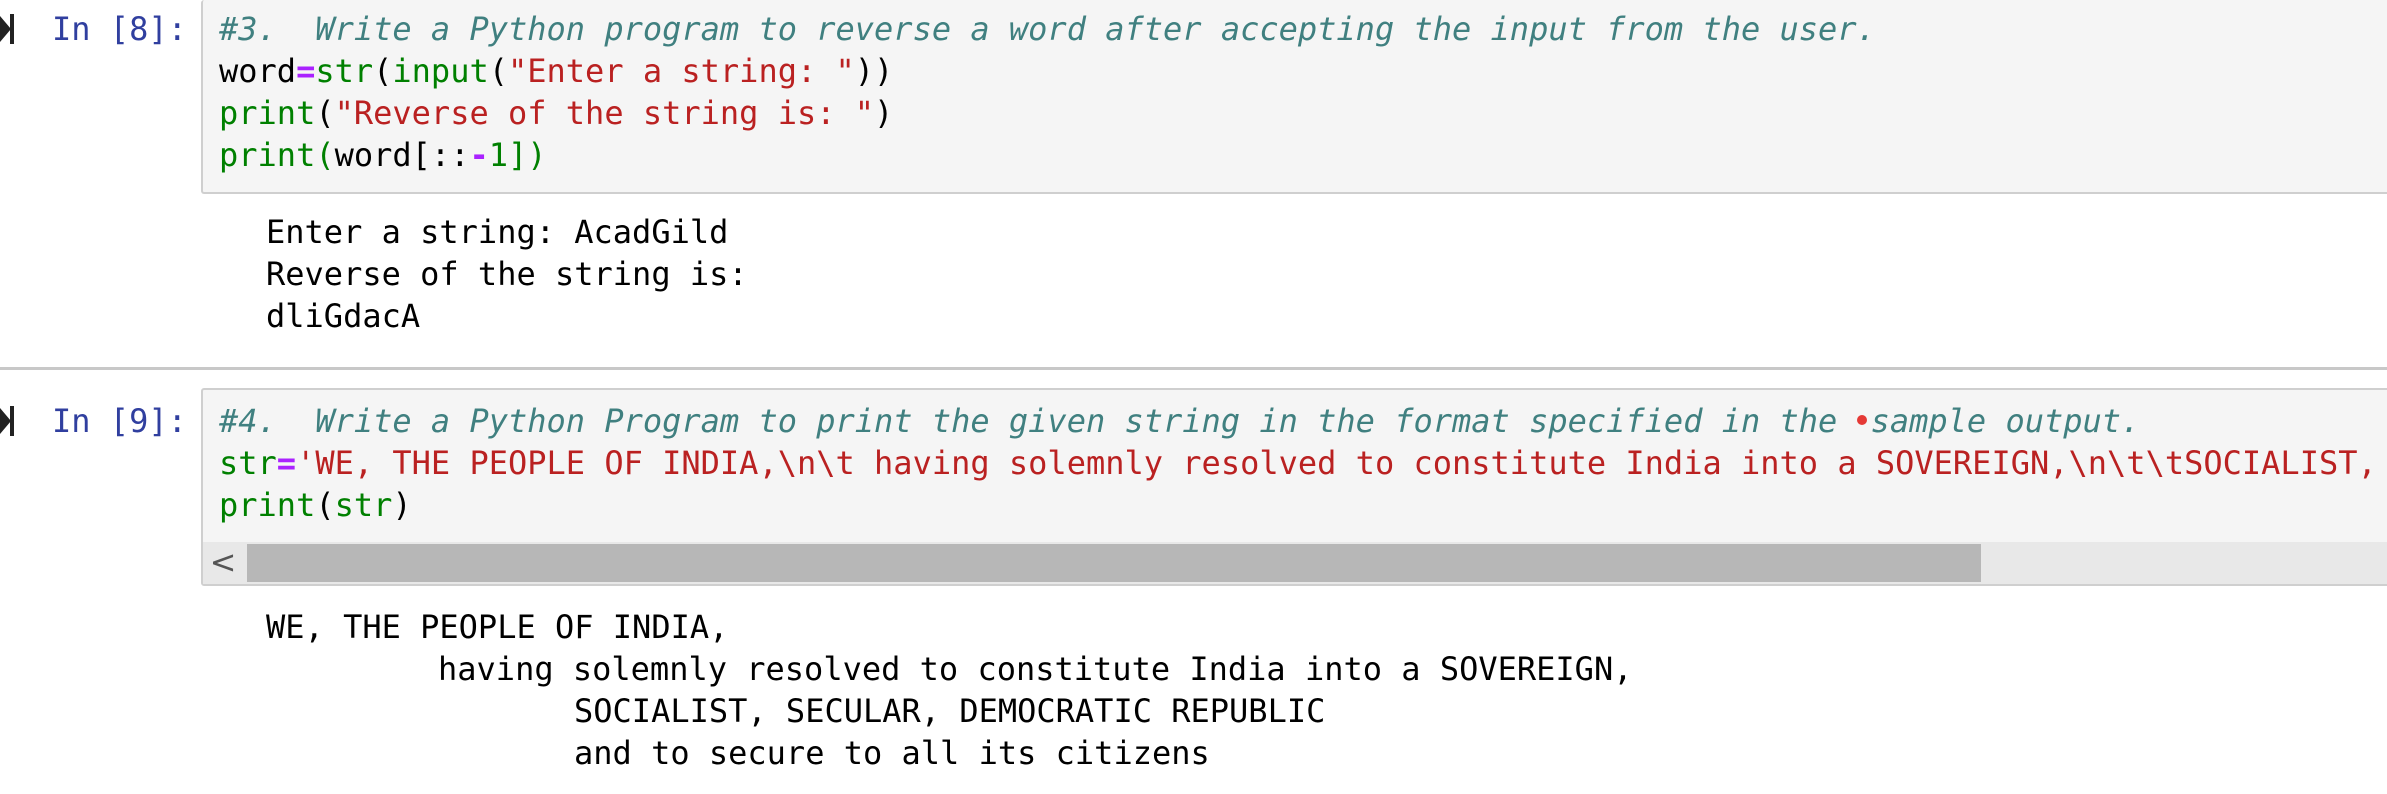 This screenshot has width=2387, height=794. Describe the element at coordinates (1114, 563) in the screenshot. I see `scrollbar-thumb` at that location.